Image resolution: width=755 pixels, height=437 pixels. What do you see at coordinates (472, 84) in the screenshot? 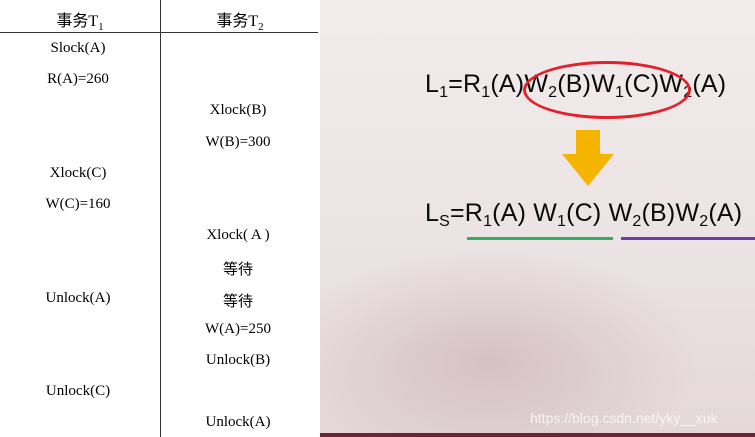
I see `l1-term-op: R` at bounding box center [472, 84].